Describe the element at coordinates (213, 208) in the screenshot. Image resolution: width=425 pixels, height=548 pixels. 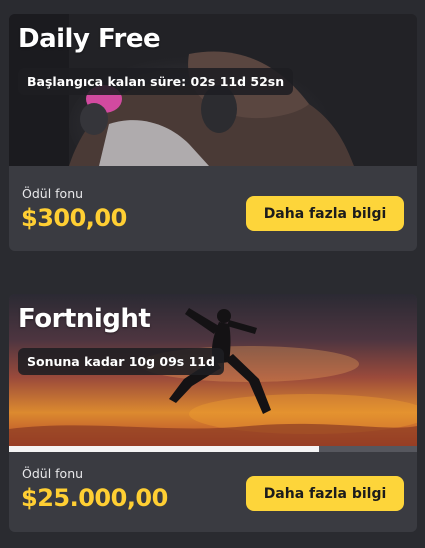
I see `card-footer: Ödül fonu $300,00 Daha fazla bilgi` at that location.